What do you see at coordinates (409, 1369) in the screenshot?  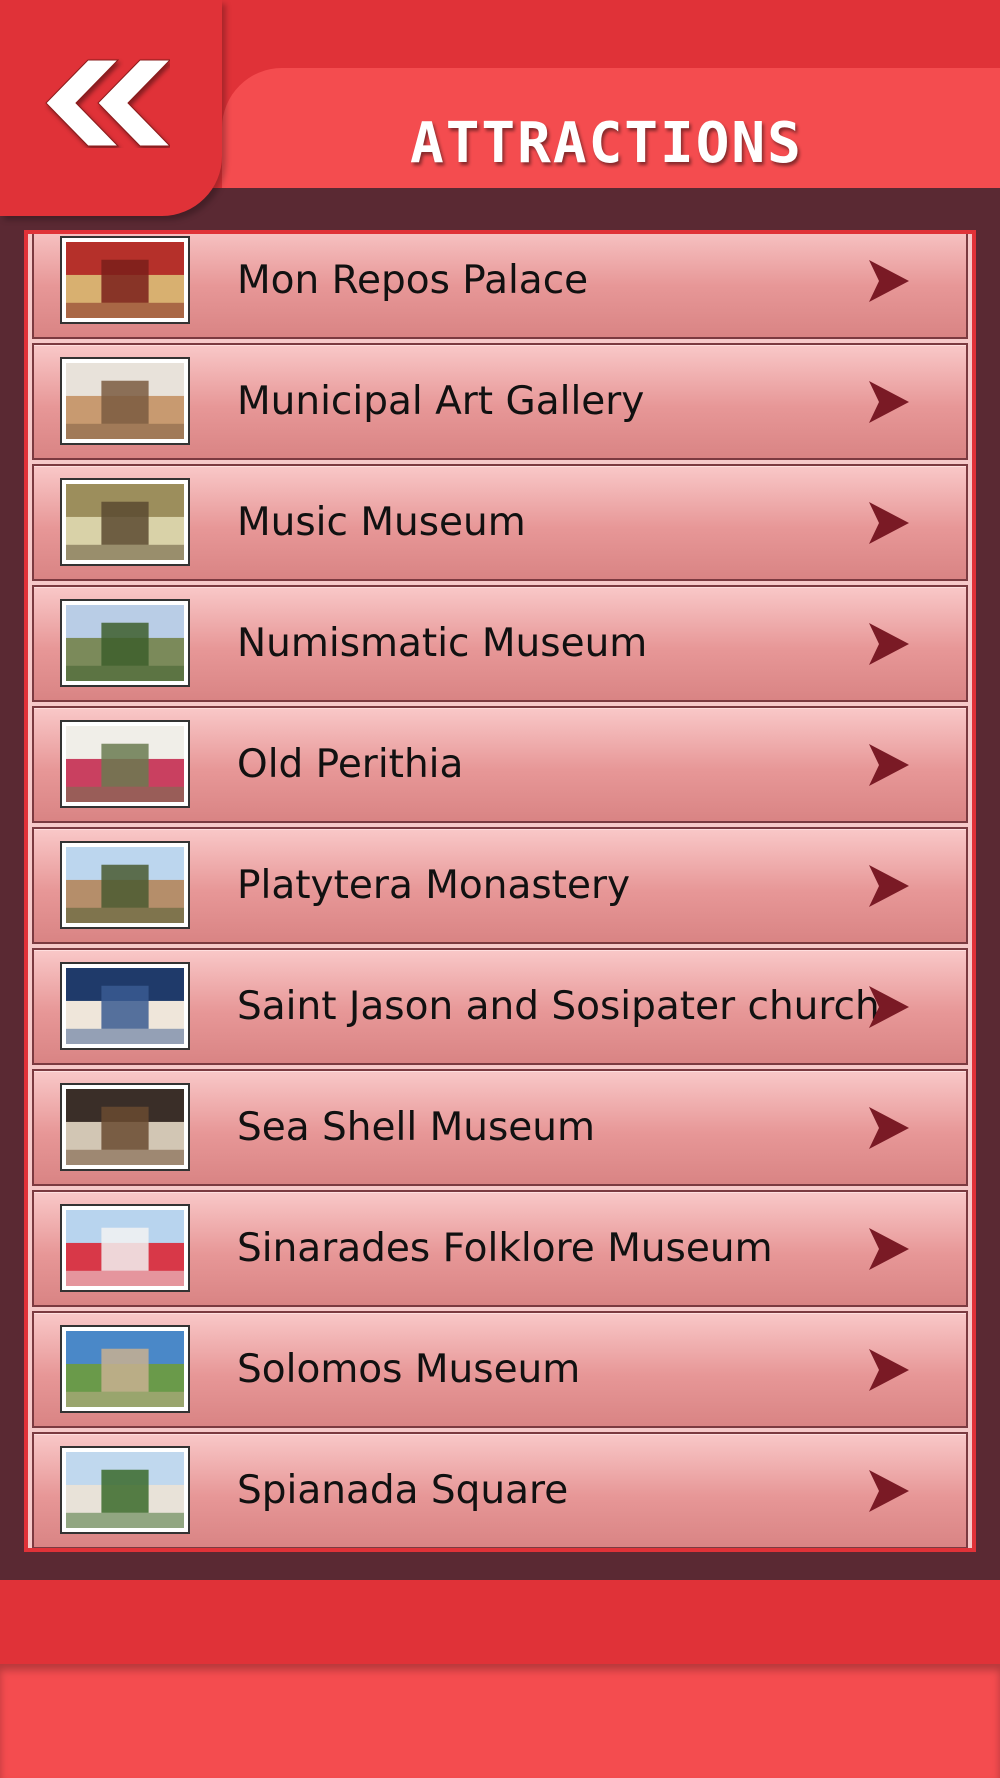 I see `attraction-name: Solomos Museum` at bounding box center [409, 1369].